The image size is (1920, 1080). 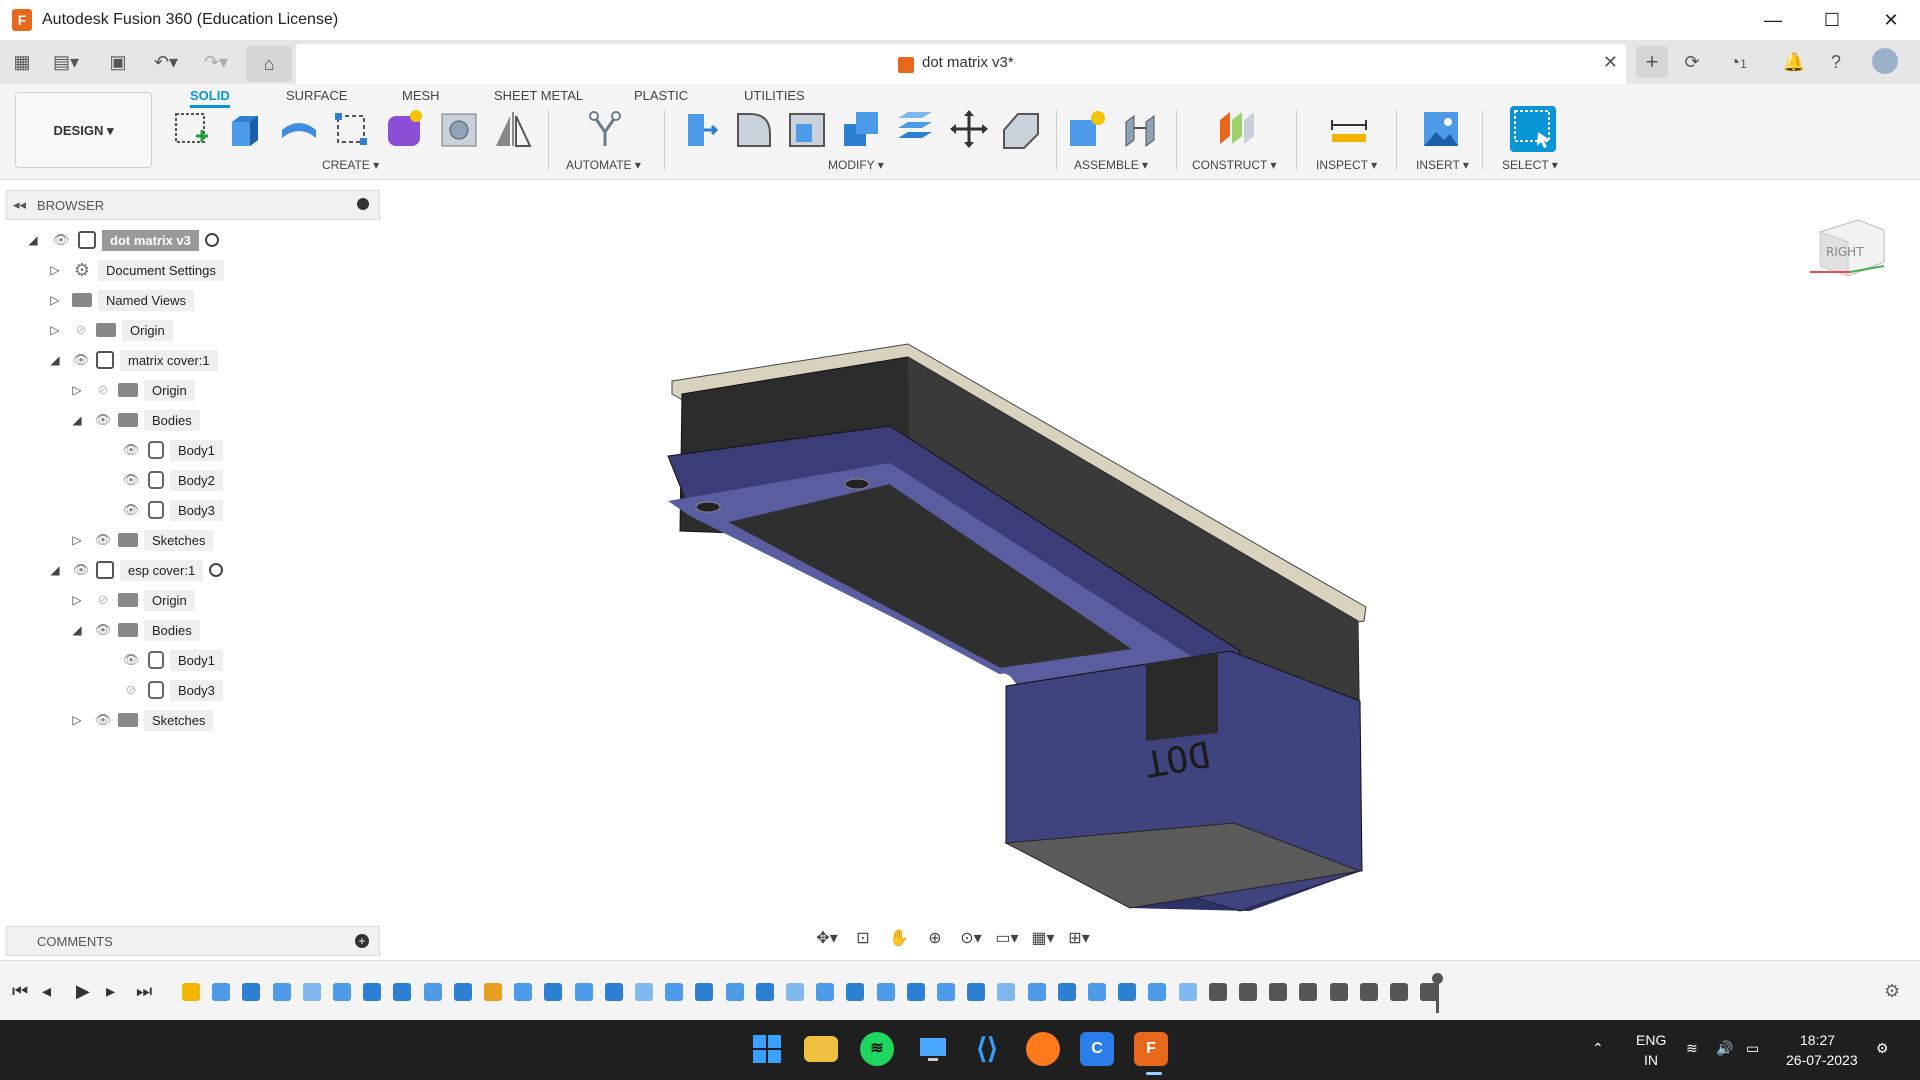 What do you see at coordinates (603, 165) in the screenshot?
I see `automate-menu: AUTOMATE ▾` at bounding box center [603, 165].